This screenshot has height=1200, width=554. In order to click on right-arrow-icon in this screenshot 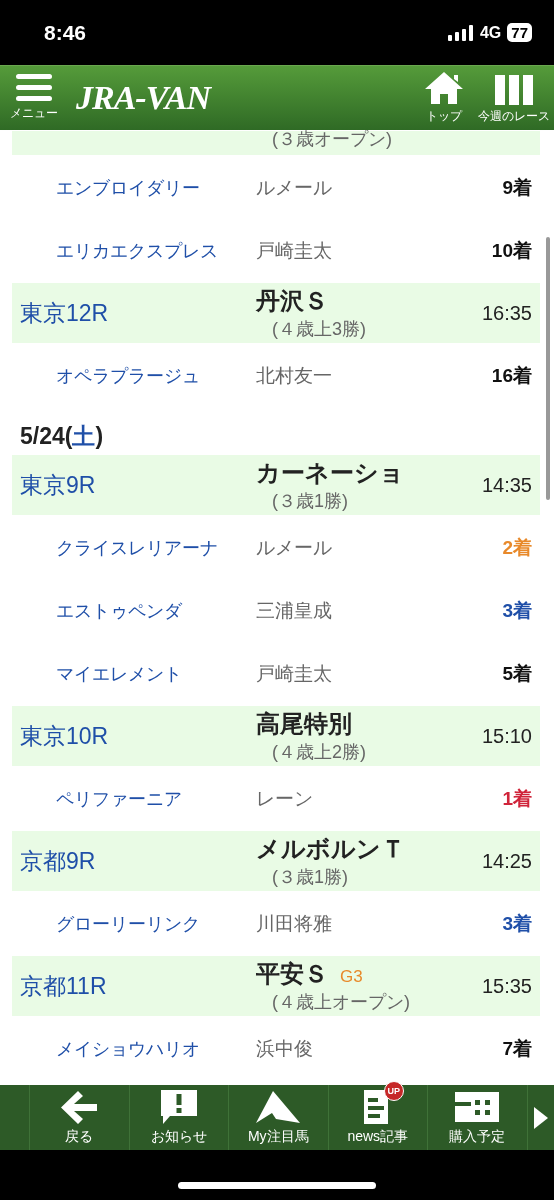, I will do `click(540, 1117)`.